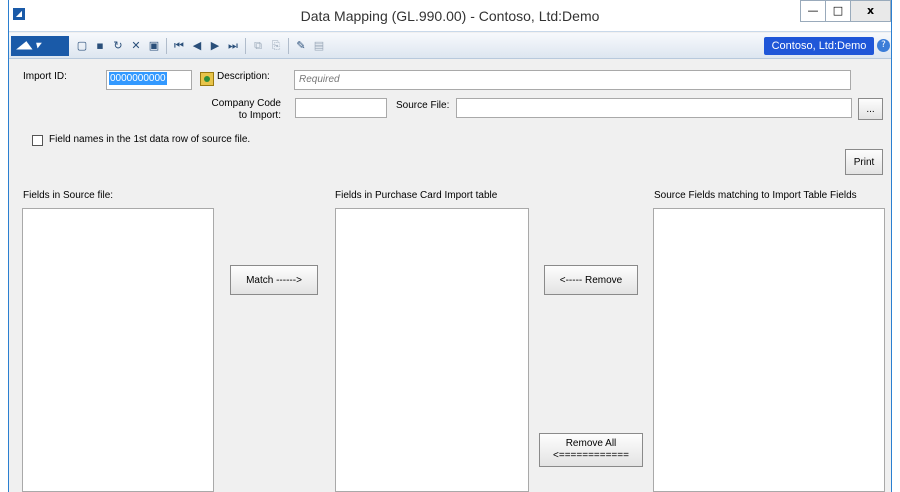 Image resolution: width=900 pixels, height=492 pixels. What do you see at coordinates (341, 108) in the screenshot?
I see `company-code-input` at bounding box center [341, 108].